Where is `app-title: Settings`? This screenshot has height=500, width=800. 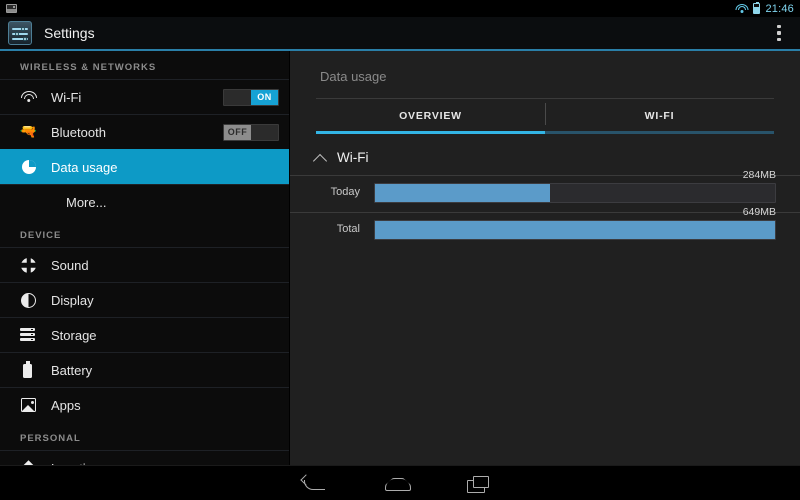
app-title: Settings is located at coordinates (69, 33).